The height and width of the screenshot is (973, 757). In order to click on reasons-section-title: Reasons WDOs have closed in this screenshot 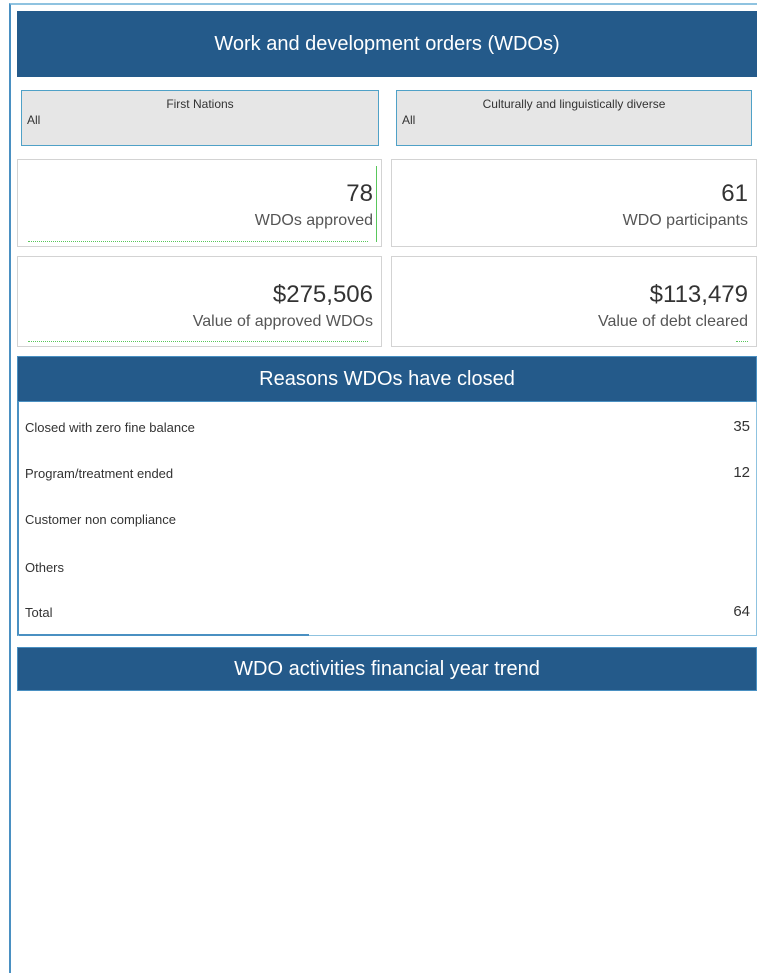, I will do `click(387, 379)`.